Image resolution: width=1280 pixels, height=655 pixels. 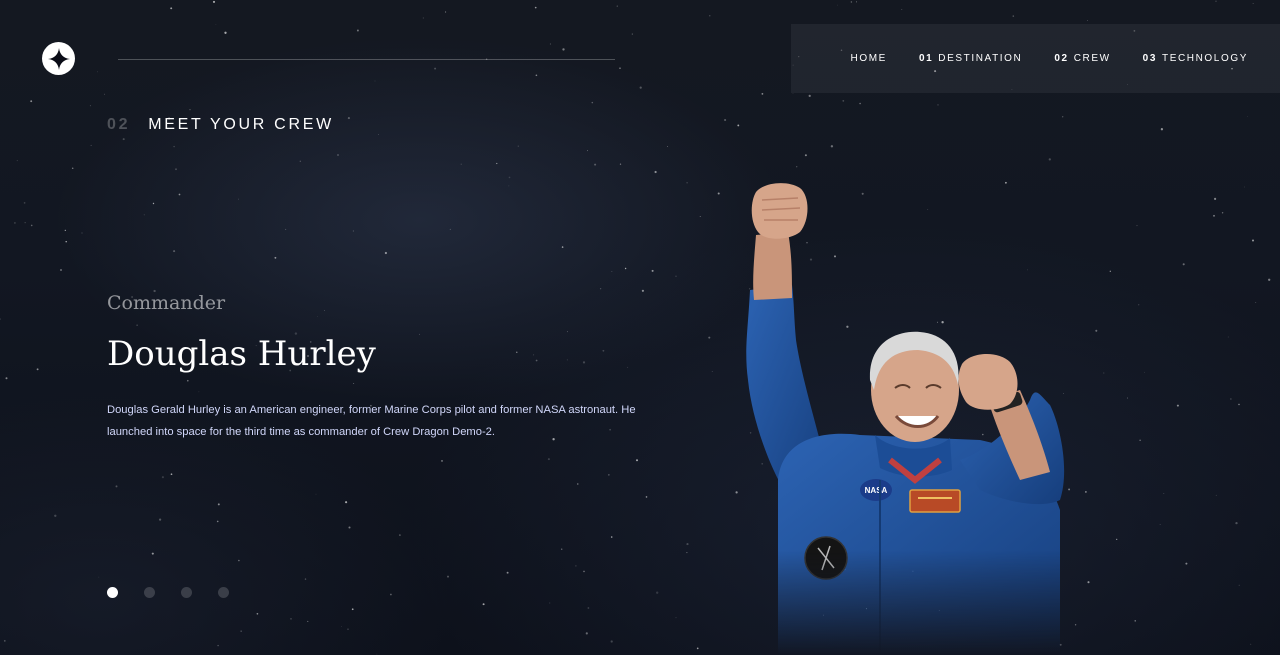 I want to click on crew-pagination, so click(x=181, y=592).